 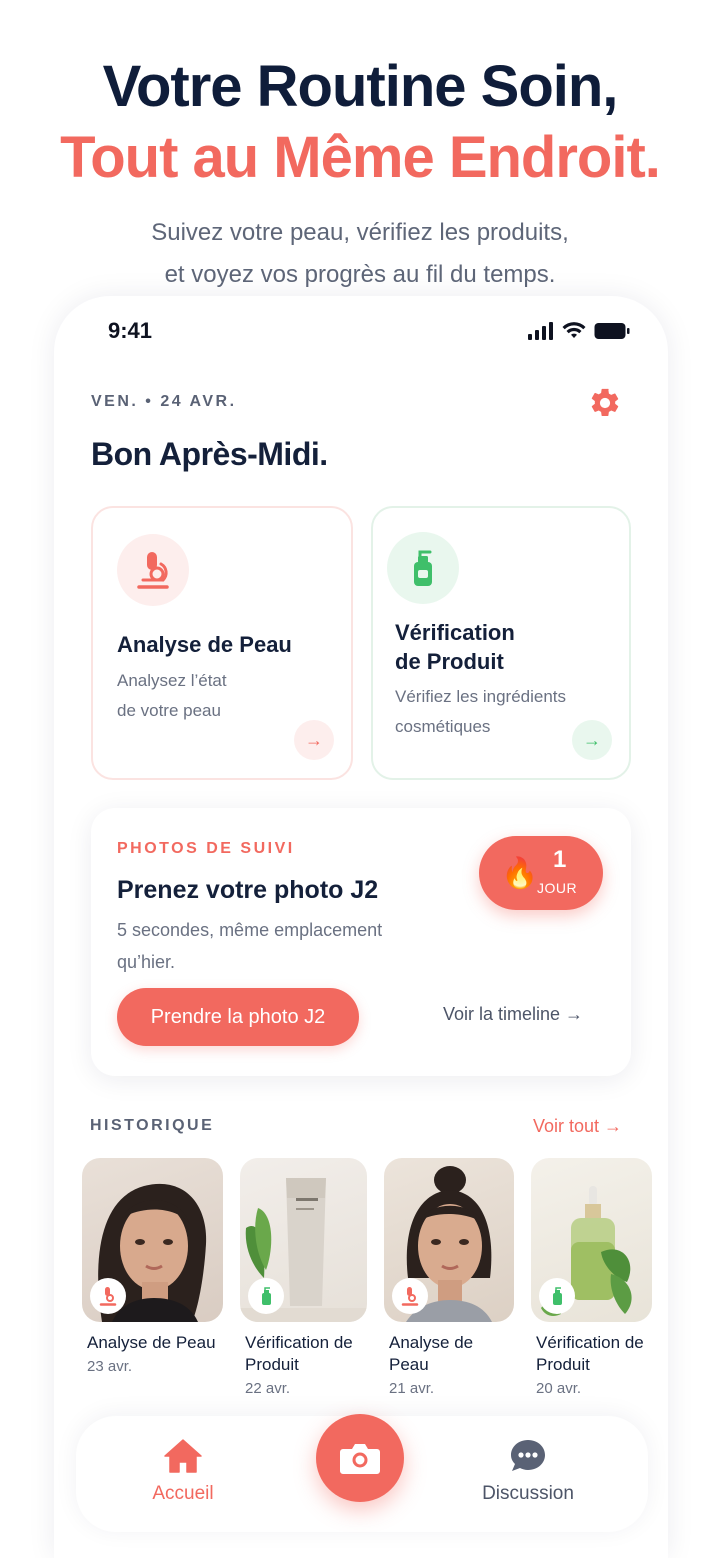 I want to click on product-check-title-line1: Vérification, so click(x=455, y=632).